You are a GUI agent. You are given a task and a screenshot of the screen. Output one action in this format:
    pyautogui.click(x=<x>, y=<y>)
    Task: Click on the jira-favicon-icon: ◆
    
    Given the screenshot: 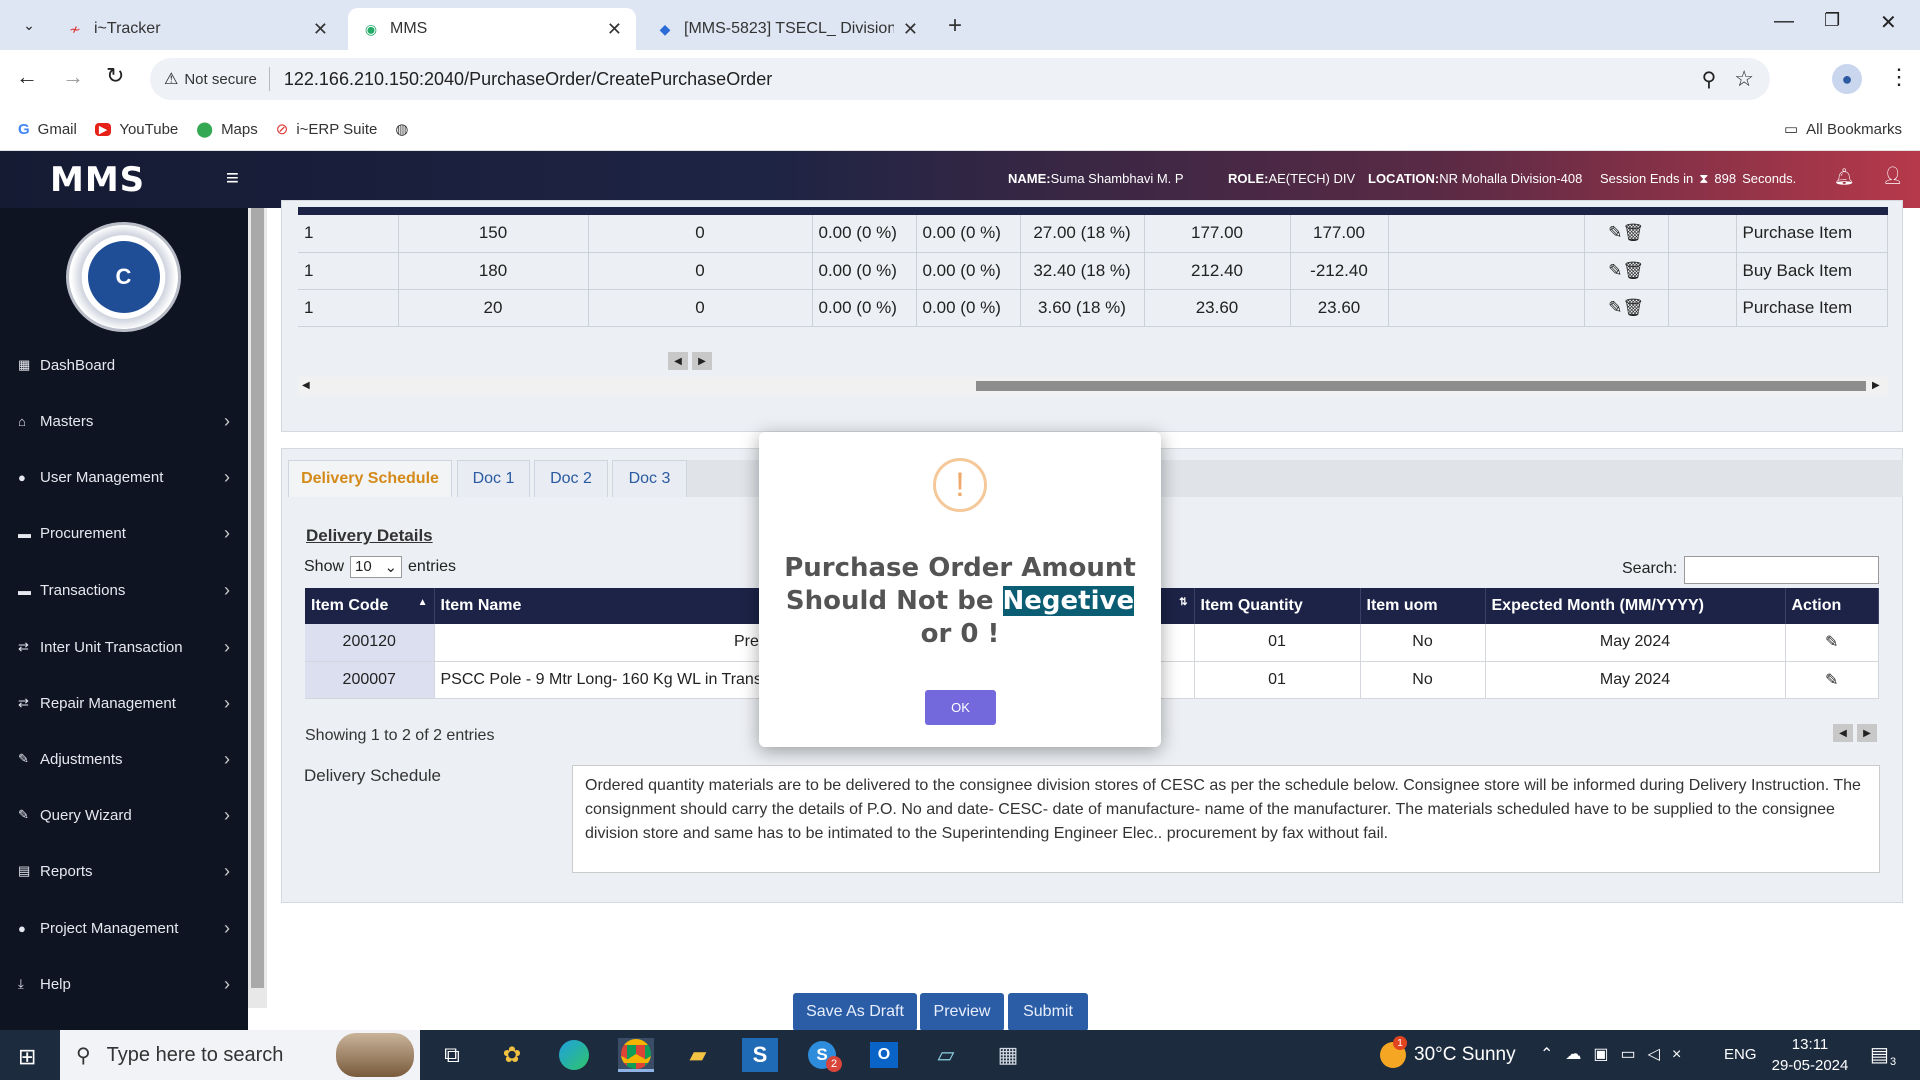 What is the action you would take?
    pyautogui.click(x=665, y=28)
    